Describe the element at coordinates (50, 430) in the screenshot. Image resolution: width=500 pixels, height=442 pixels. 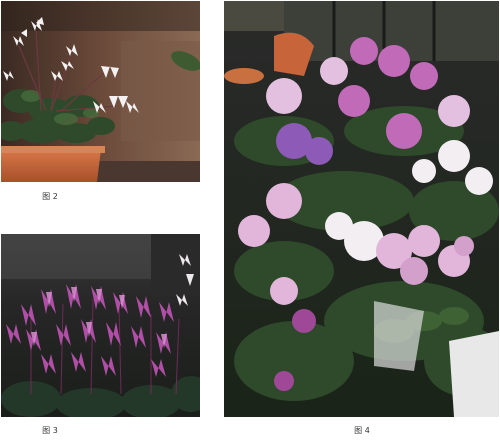
I see `figure-3-caption: 图 3` at that location.